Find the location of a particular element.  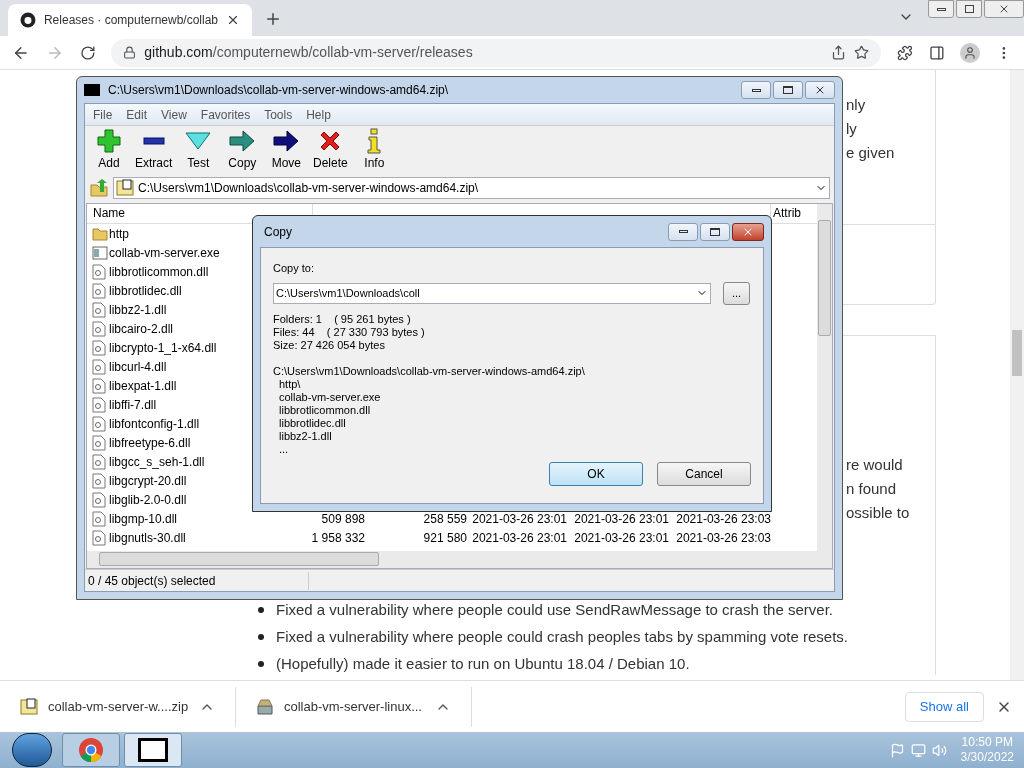

file-name: libbrotlicommon.dll is located at coordinates (159, 272).